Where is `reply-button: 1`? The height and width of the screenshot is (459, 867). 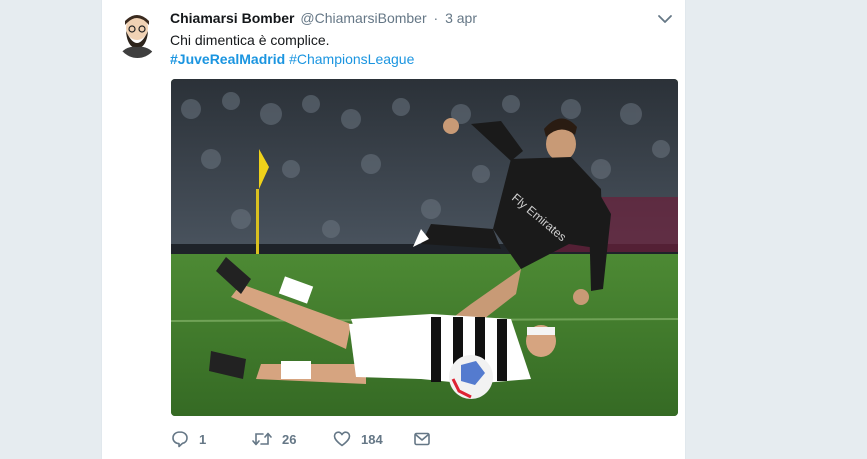
reply-button: 1 is located at coordinates (188, 439).